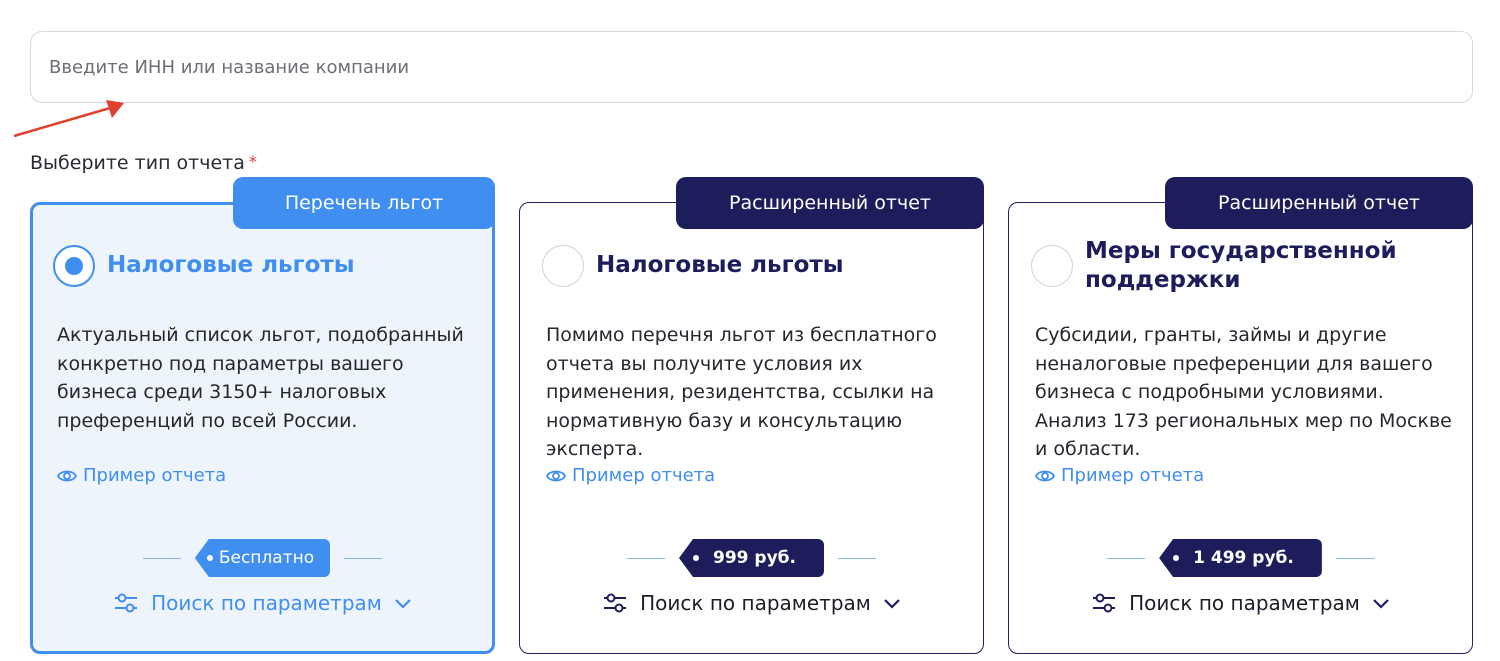  I want to click on price-badge: 1 499 руб., so click(1240, 558).